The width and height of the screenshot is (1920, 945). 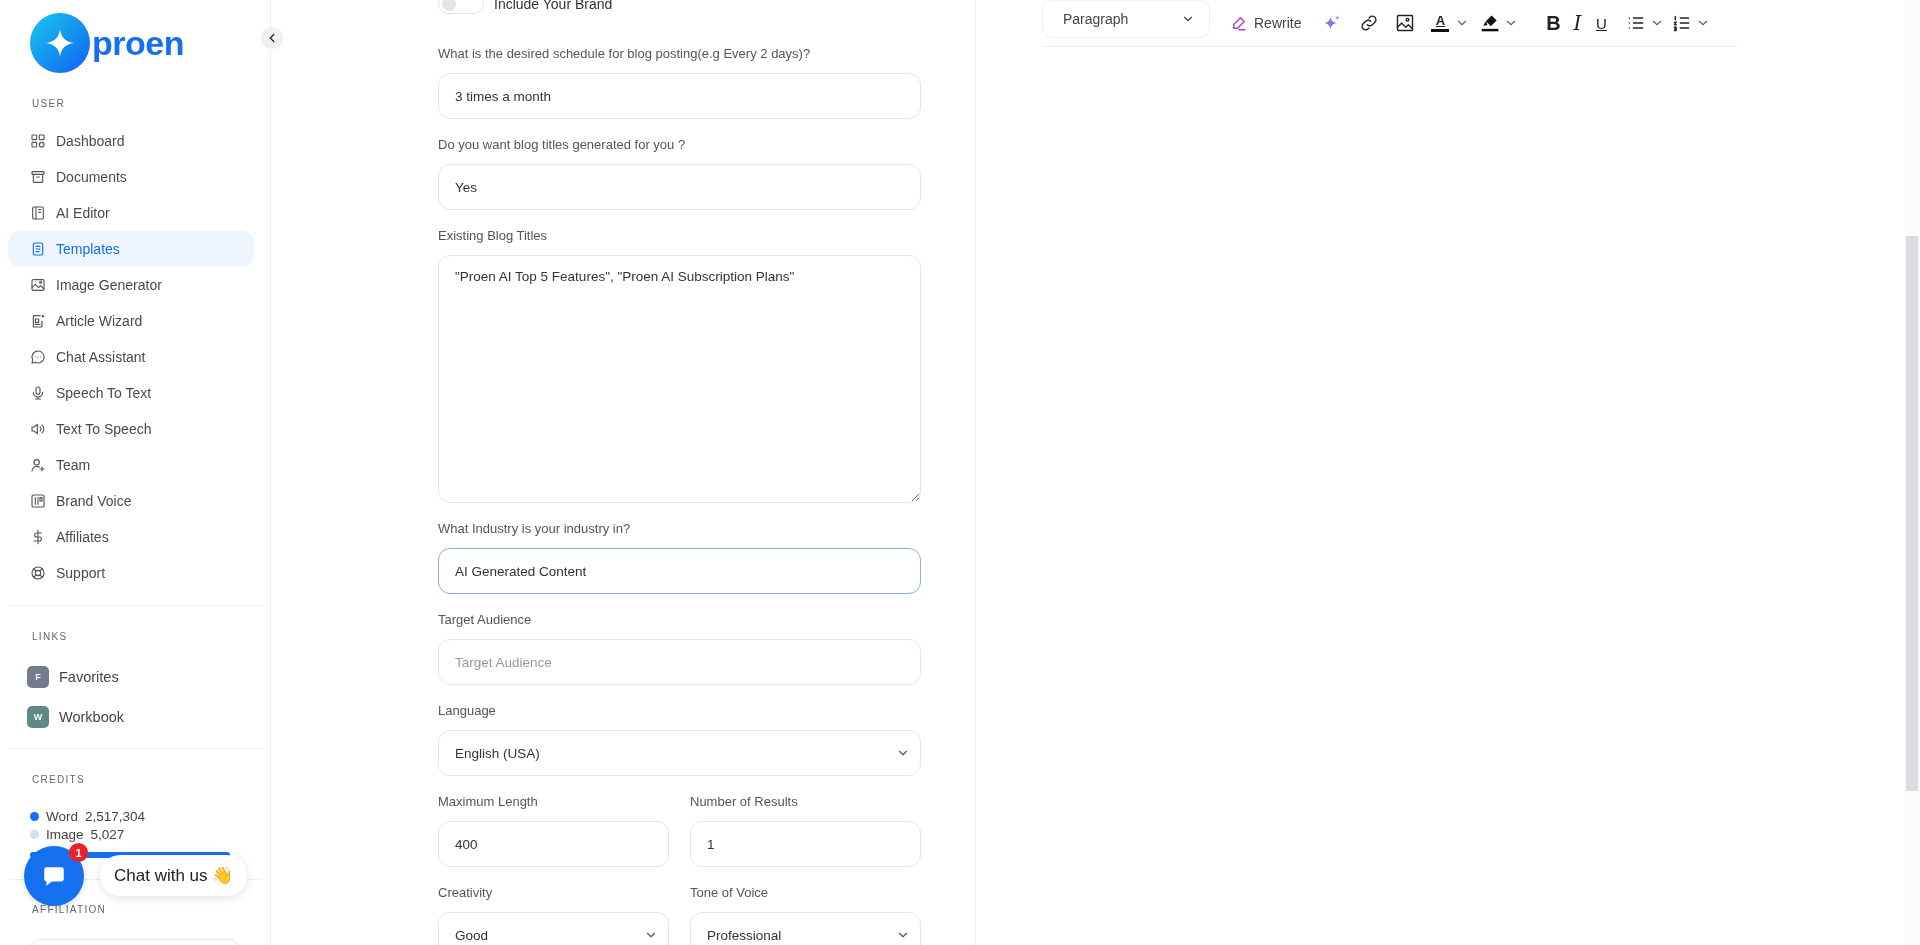 What do you see at coordinates (535, 529) in the screenshot?
I see `field-label: What Industry is your industry in?` at bounding box center [535, 529].